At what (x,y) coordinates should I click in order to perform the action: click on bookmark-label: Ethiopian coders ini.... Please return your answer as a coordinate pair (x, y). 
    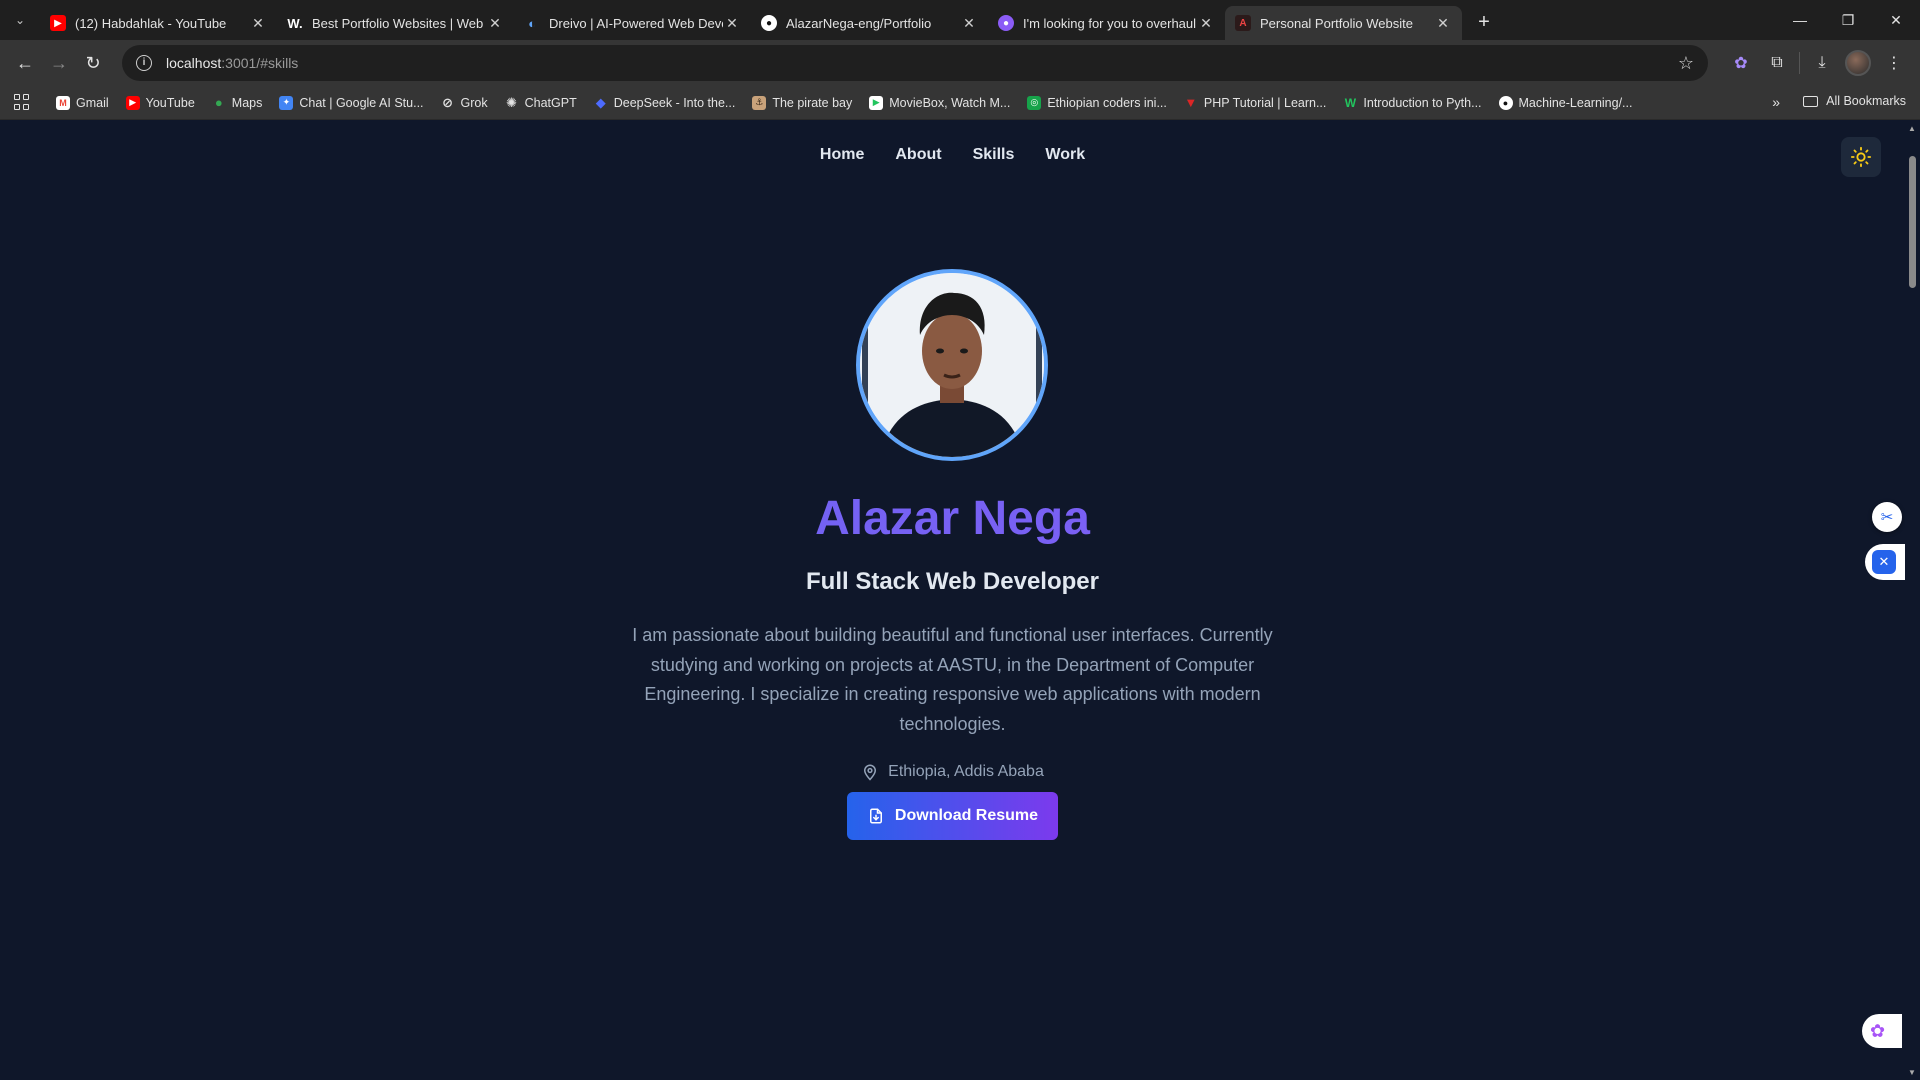
    Looking at the image, I should click on (1107, 102).